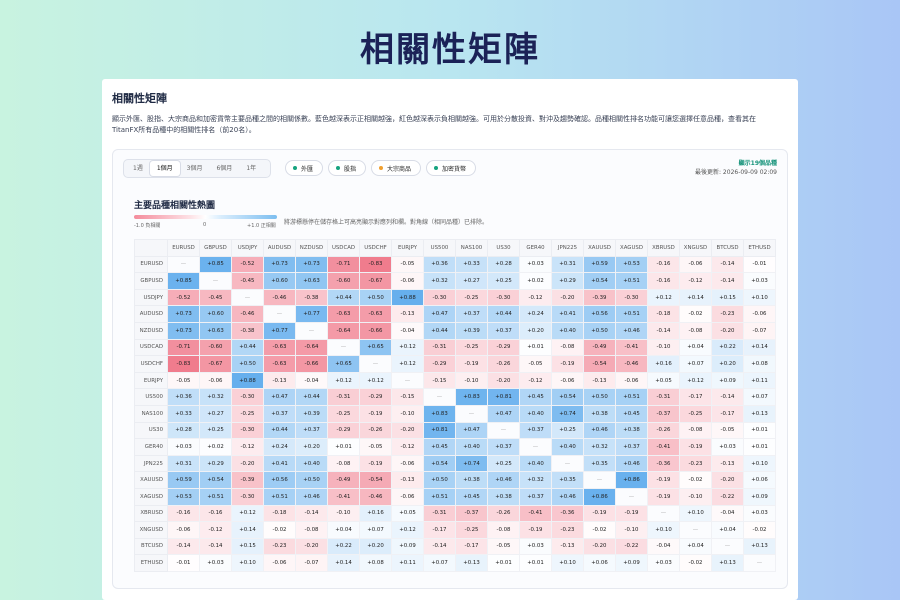  Describe the element at coordinates (503, 480) in the screenshot. I see `correlation-cell: +0.46` at that location.